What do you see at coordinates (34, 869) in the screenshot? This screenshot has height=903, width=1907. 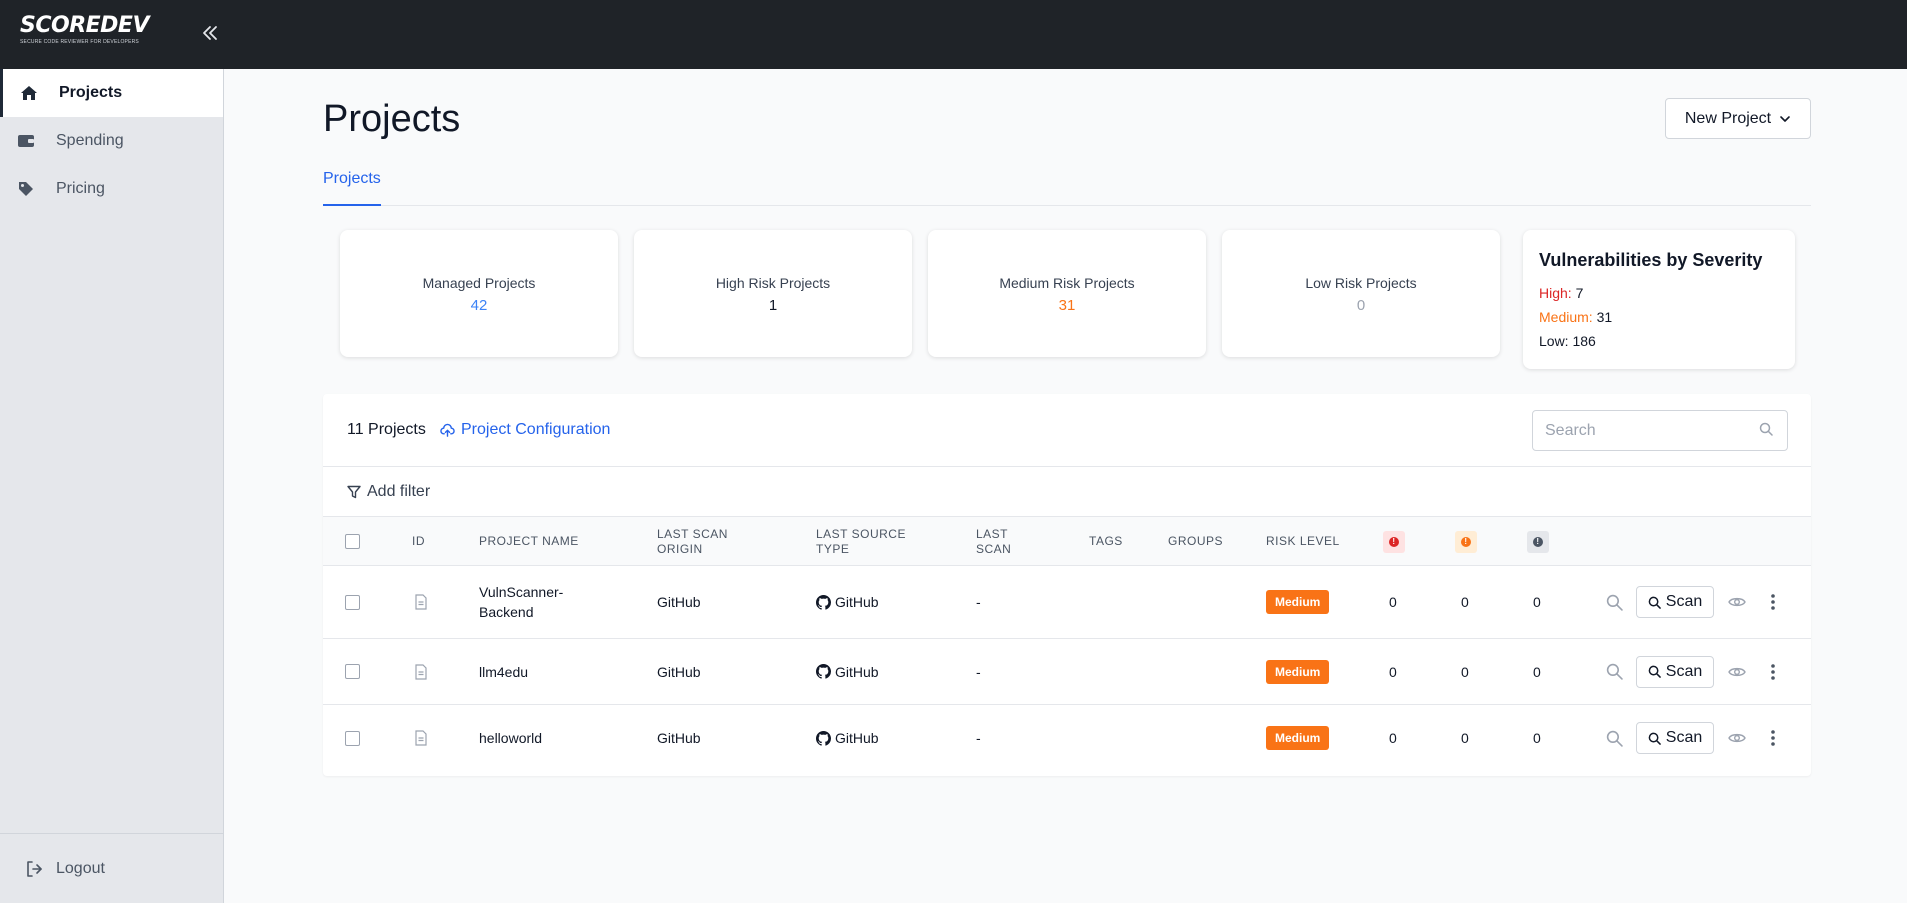 I see `logout-icon` at bounding box center [34, 869].